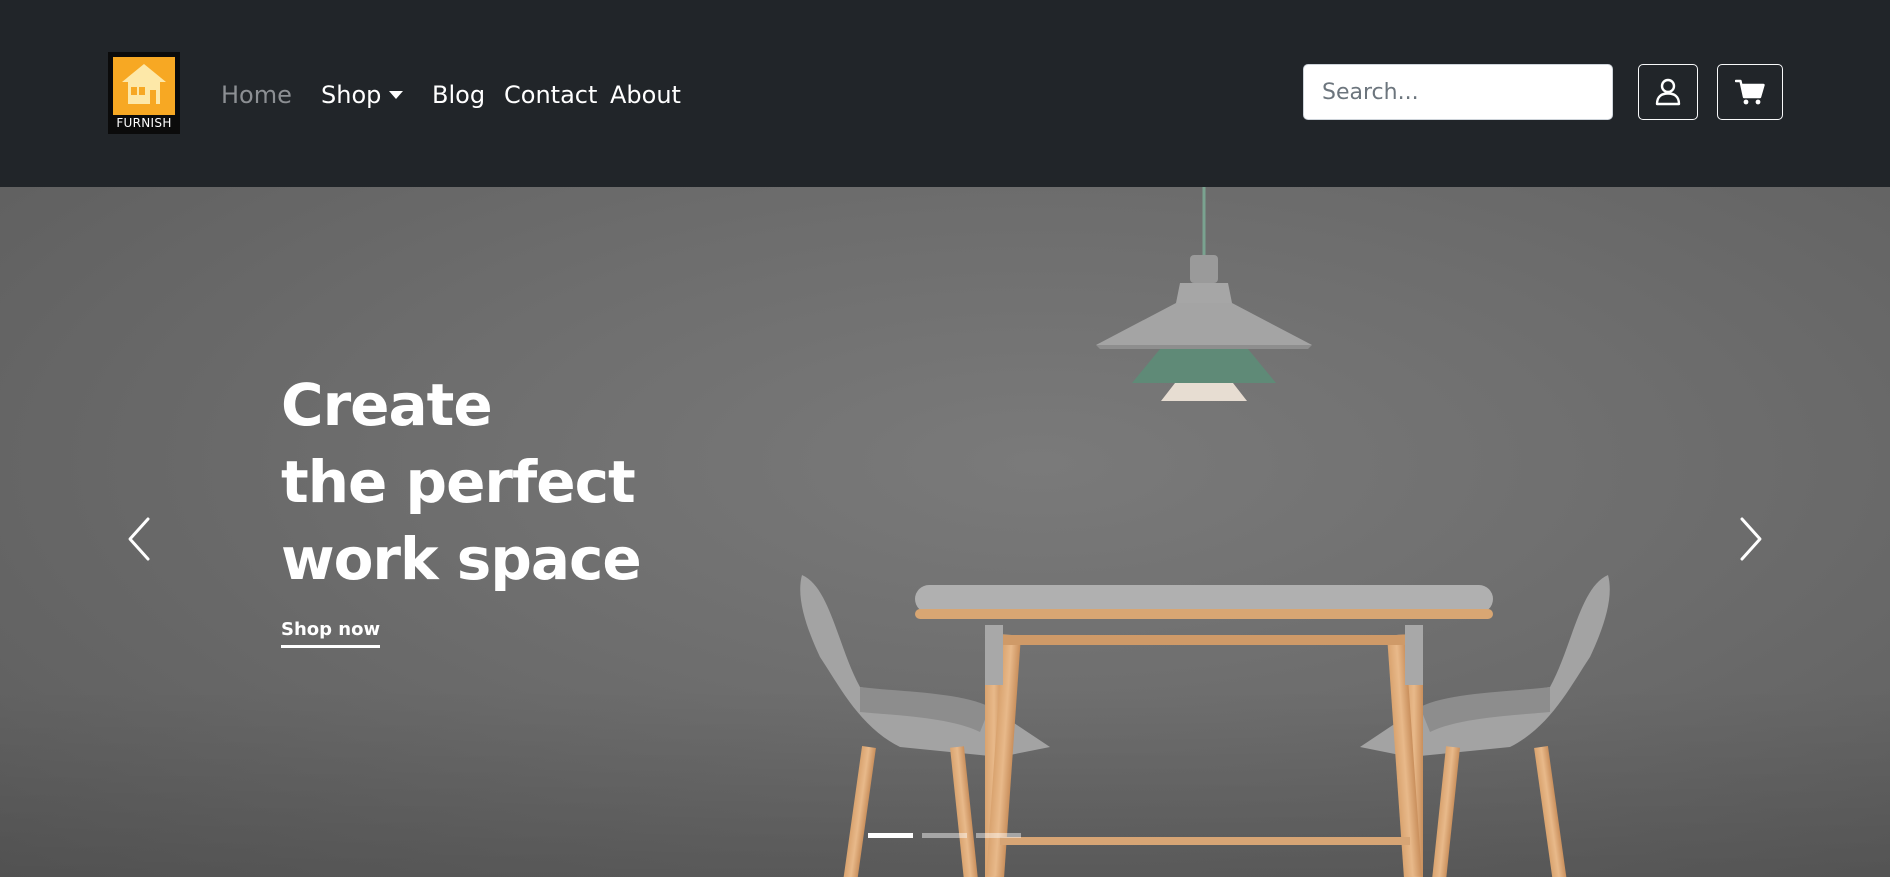  I want to click on chevron-left-icon, so click(139, 539).